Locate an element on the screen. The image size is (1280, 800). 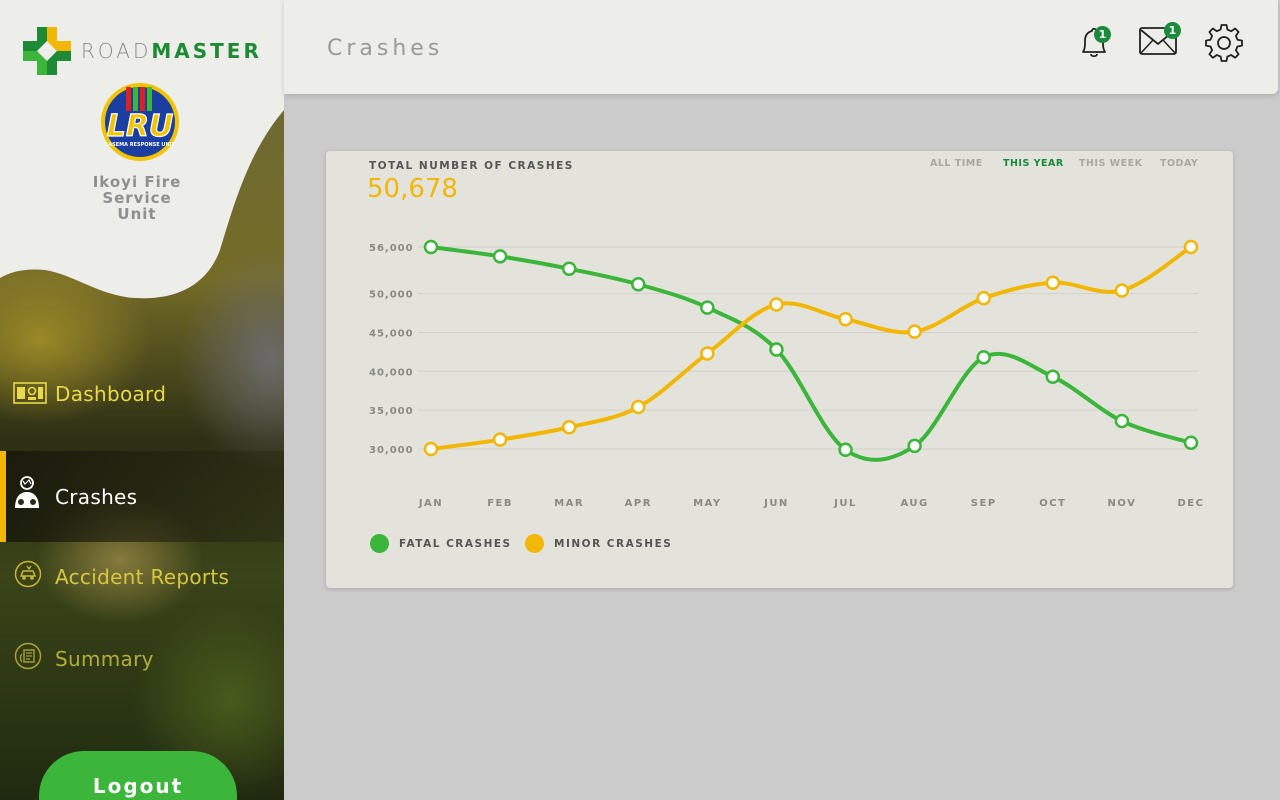
unit-name: Ikoyi Fire Service Unit is located at coordinates (137, 198).